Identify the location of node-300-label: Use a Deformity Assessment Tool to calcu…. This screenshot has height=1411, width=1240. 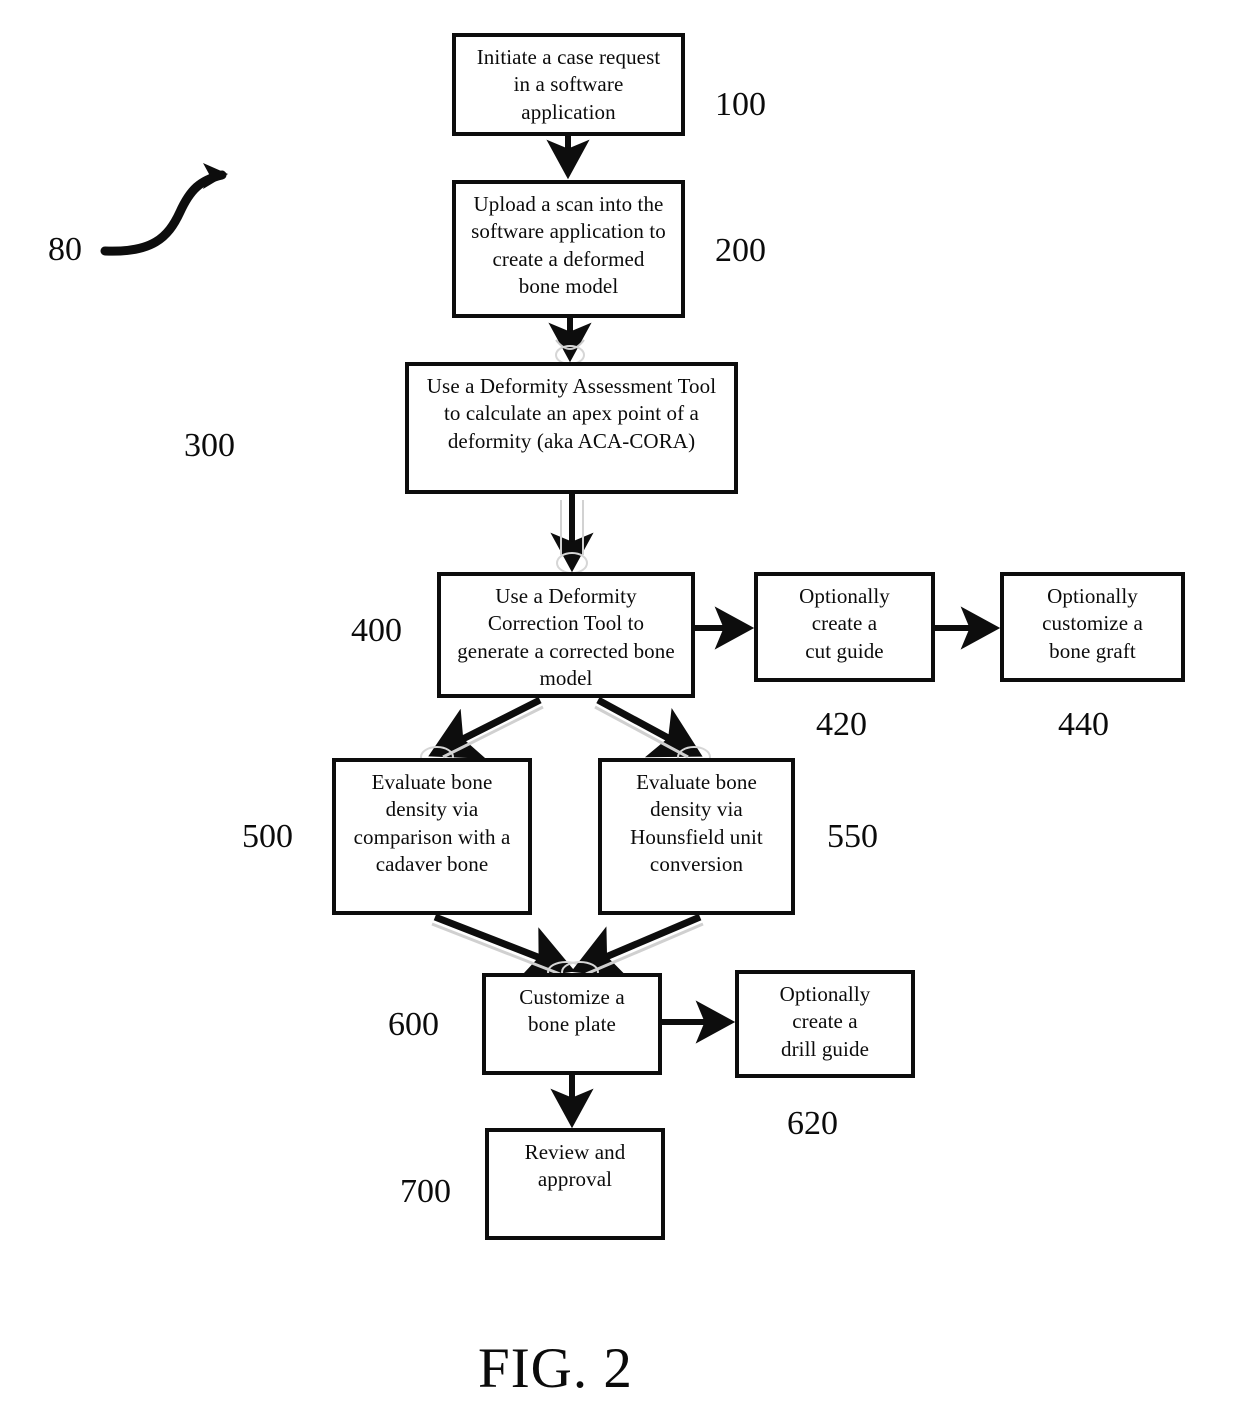
(571, 413).